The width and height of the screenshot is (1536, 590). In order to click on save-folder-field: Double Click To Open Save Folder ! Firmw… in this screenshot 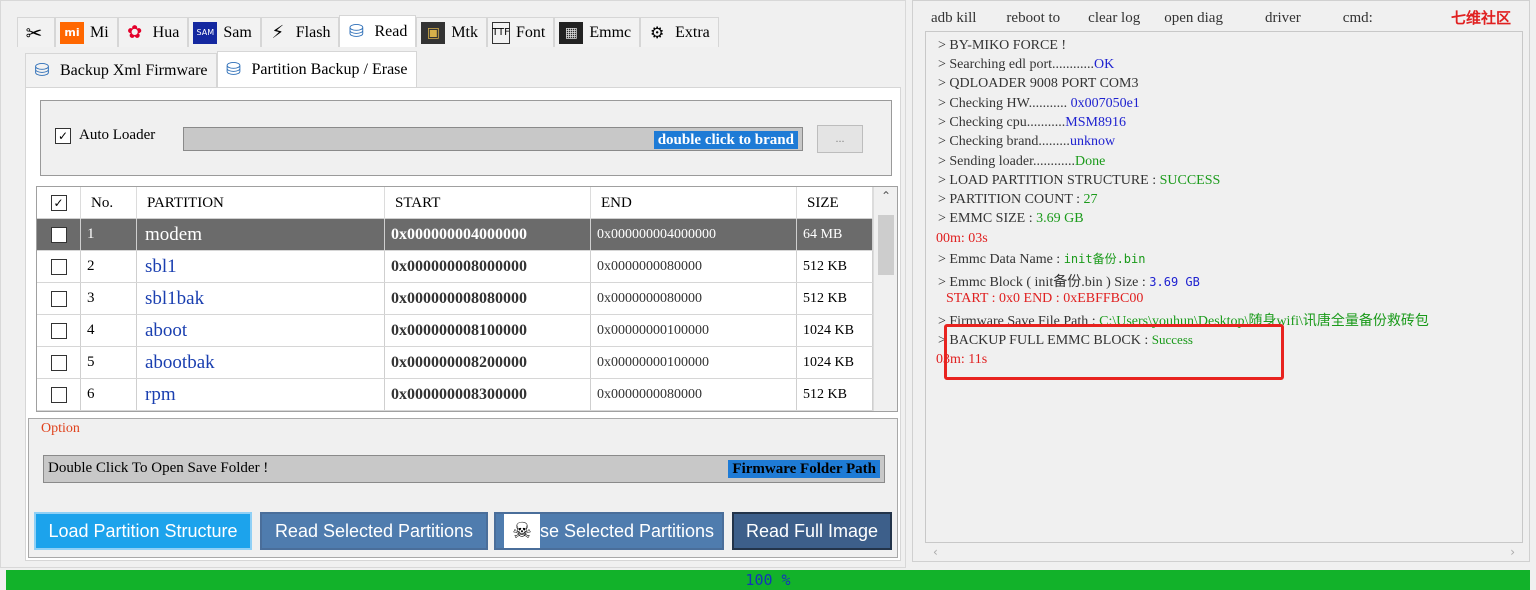, I will do `click(464, 469)`.